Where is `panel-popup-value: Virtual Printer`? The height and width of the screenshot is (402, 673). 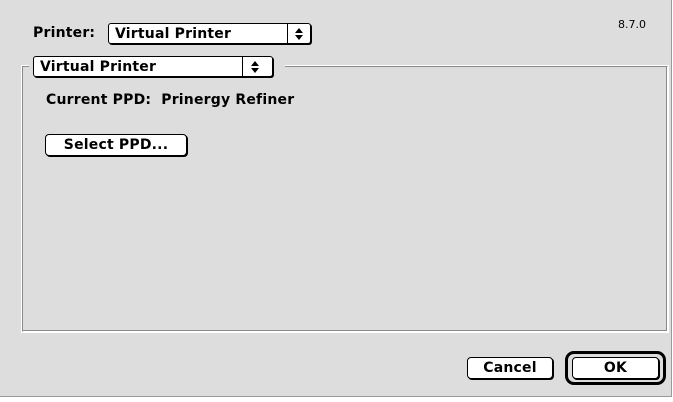 panel-popup-value: Virtual Printer is located at coordinates (98, 67).